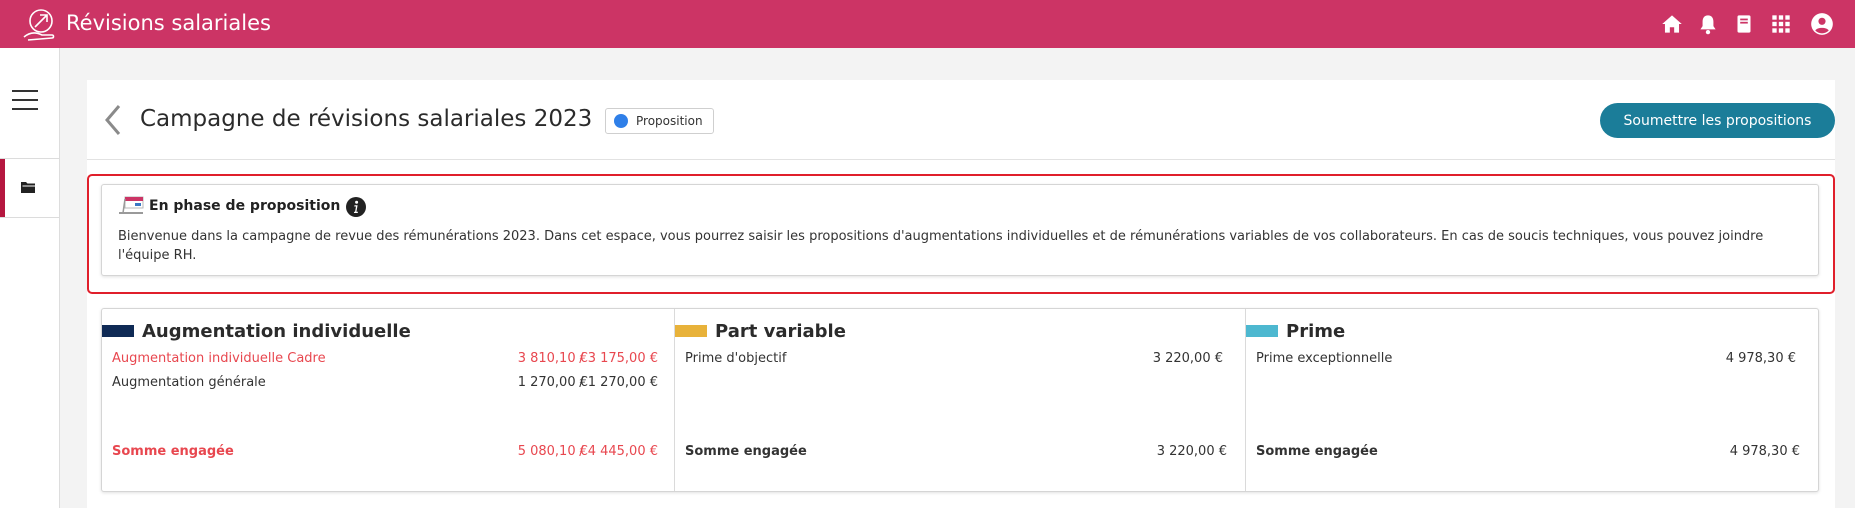 This screenshot has height=508, width=1855. Describe the element at coordinates (356, 207) in the screenshot. I see `info-icon` at that location.